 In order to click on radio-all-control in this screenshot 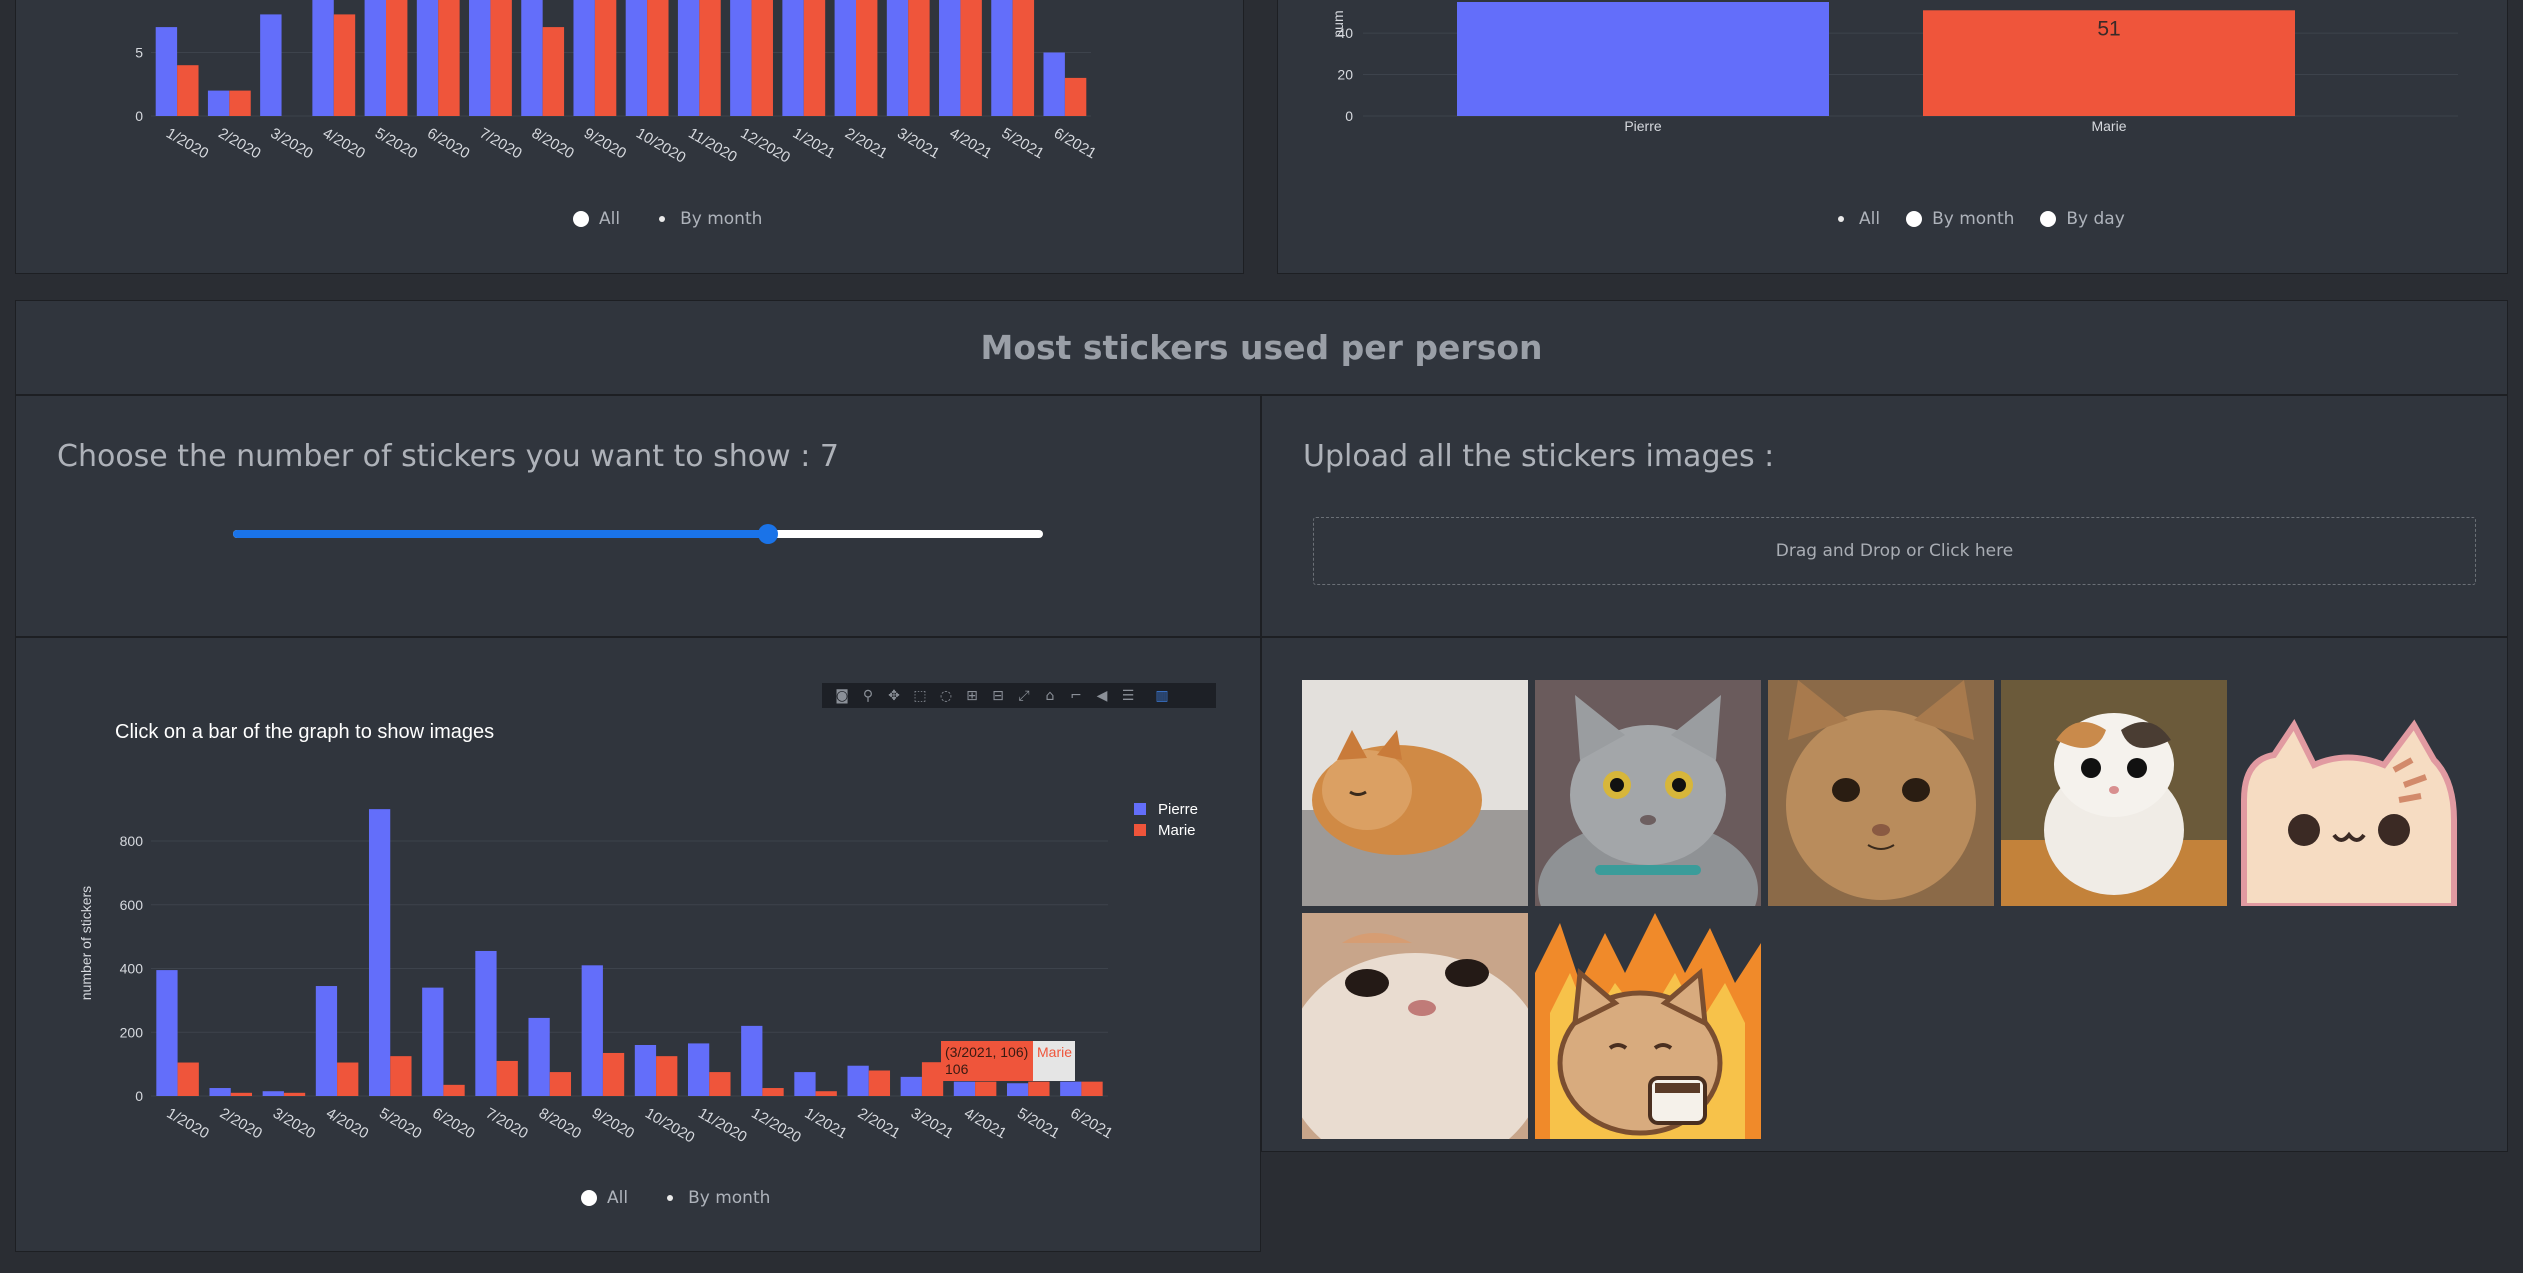, I will do `click(581, 219)`.